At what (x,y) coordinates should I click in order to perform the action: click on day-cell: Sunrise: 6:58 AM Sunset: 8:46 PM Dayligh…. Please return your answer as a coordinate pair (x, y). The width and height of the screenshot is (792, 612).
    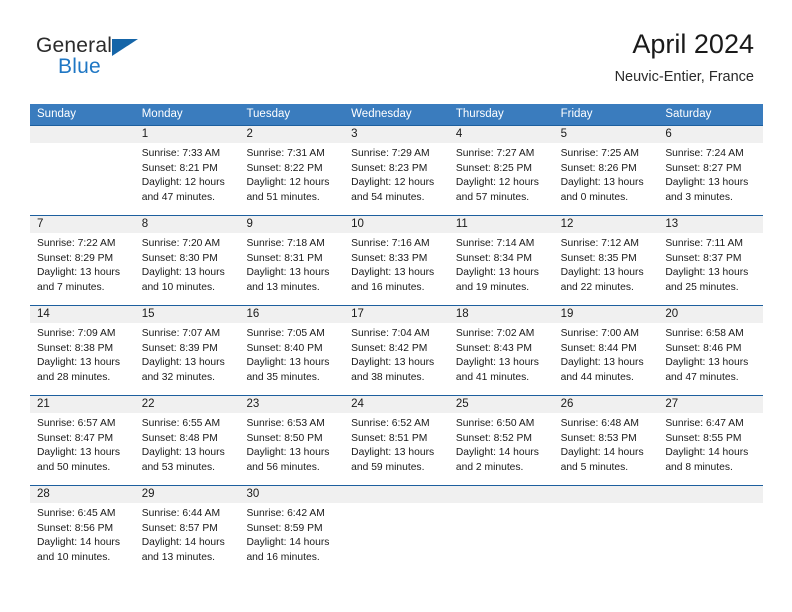
    Looking at the image, I should click on (710, 359).